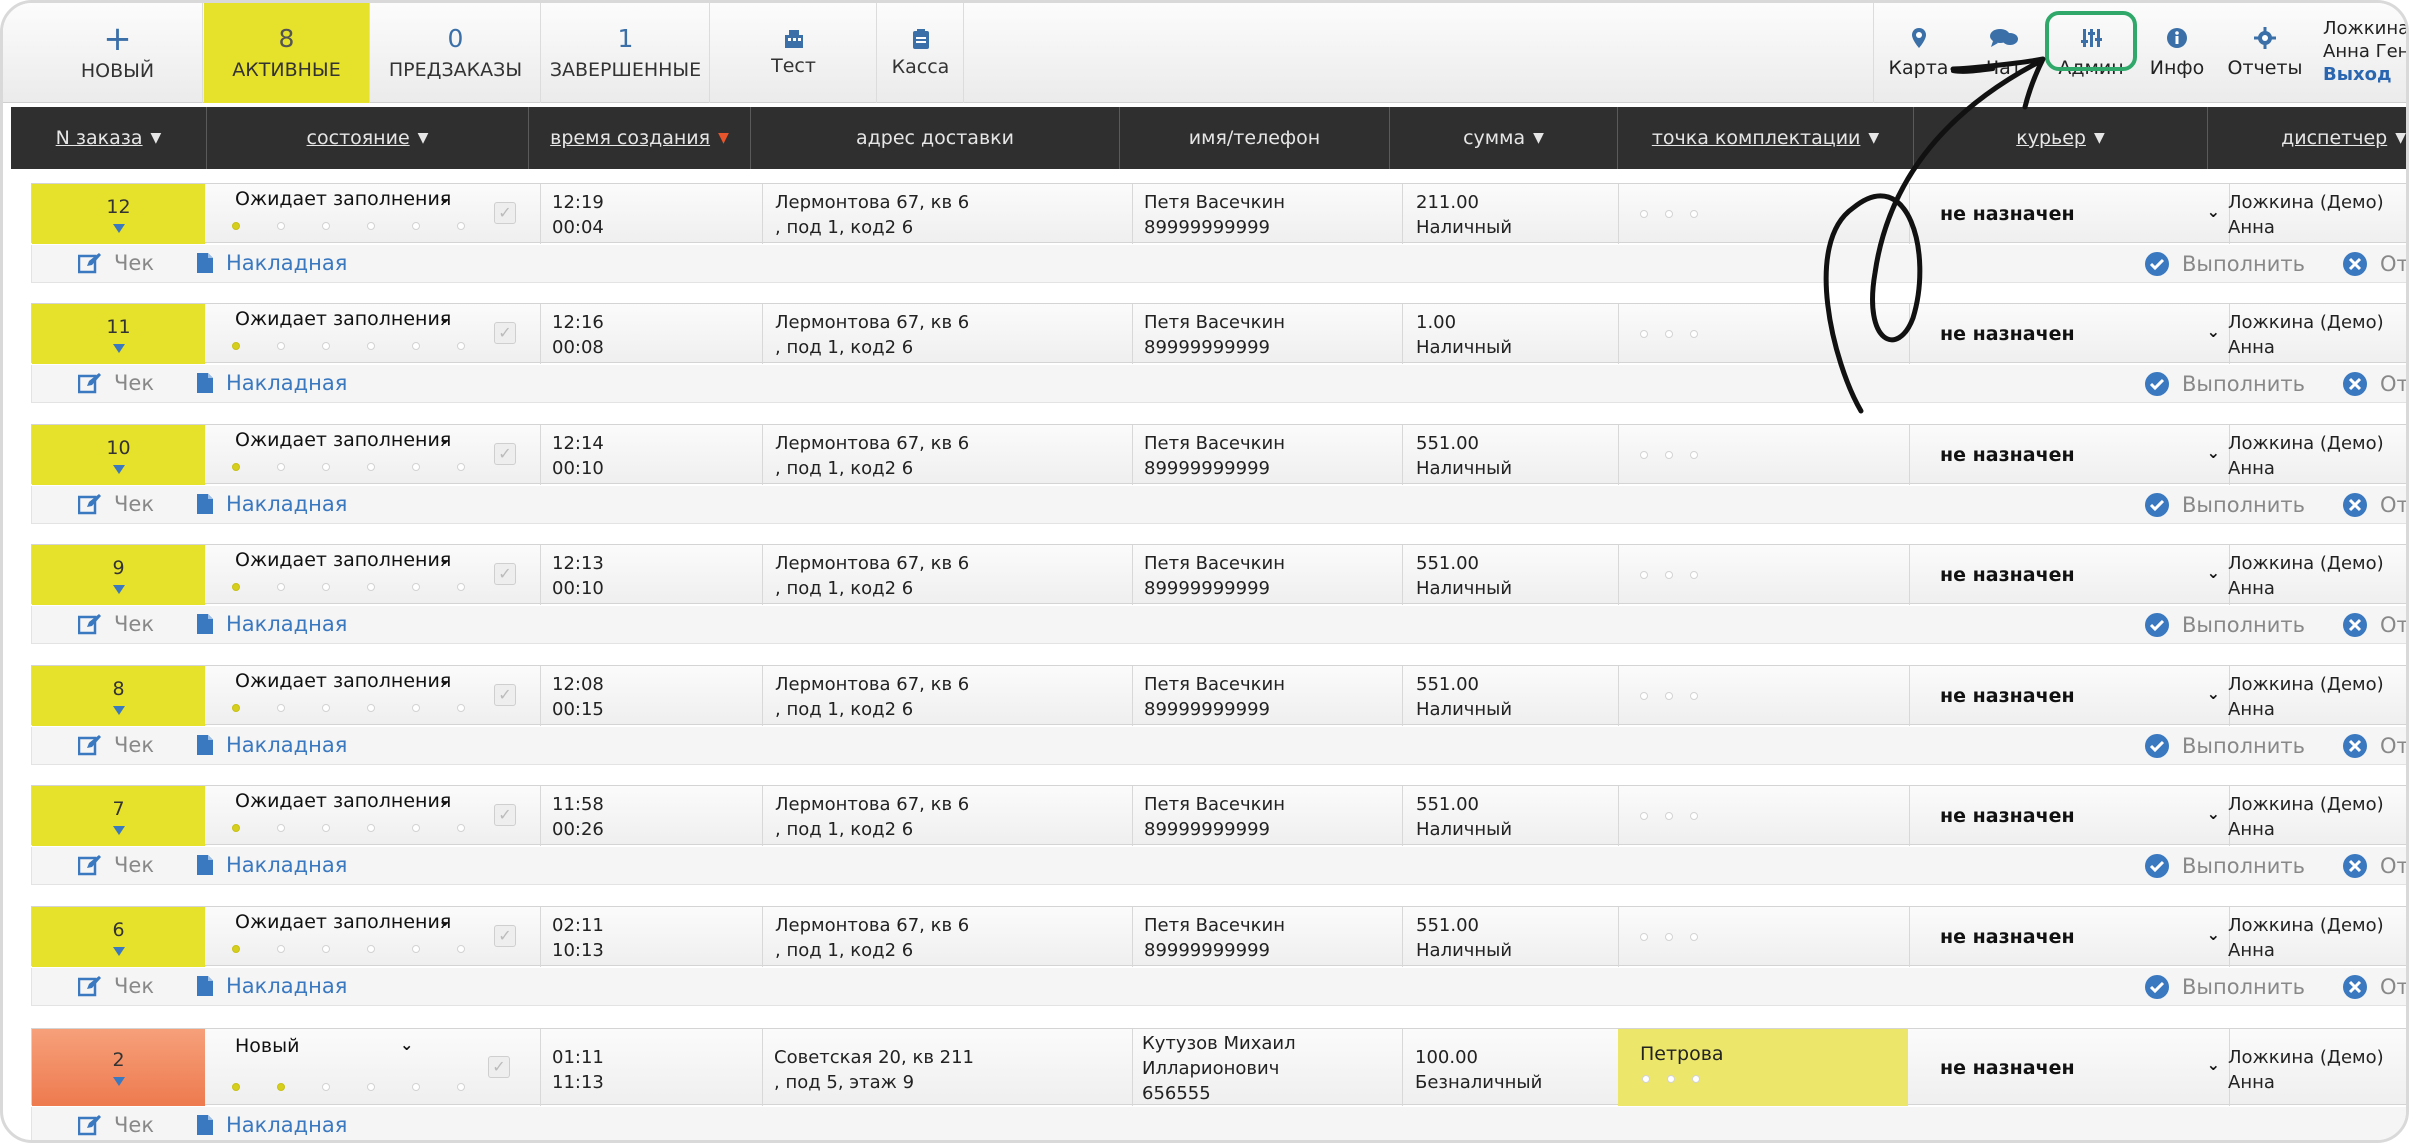 This screenshot has height=1143, width=2409. Describe the element at coordinates (2004, 53) in the screenshot. I see `chat-button: Чат` at that location.